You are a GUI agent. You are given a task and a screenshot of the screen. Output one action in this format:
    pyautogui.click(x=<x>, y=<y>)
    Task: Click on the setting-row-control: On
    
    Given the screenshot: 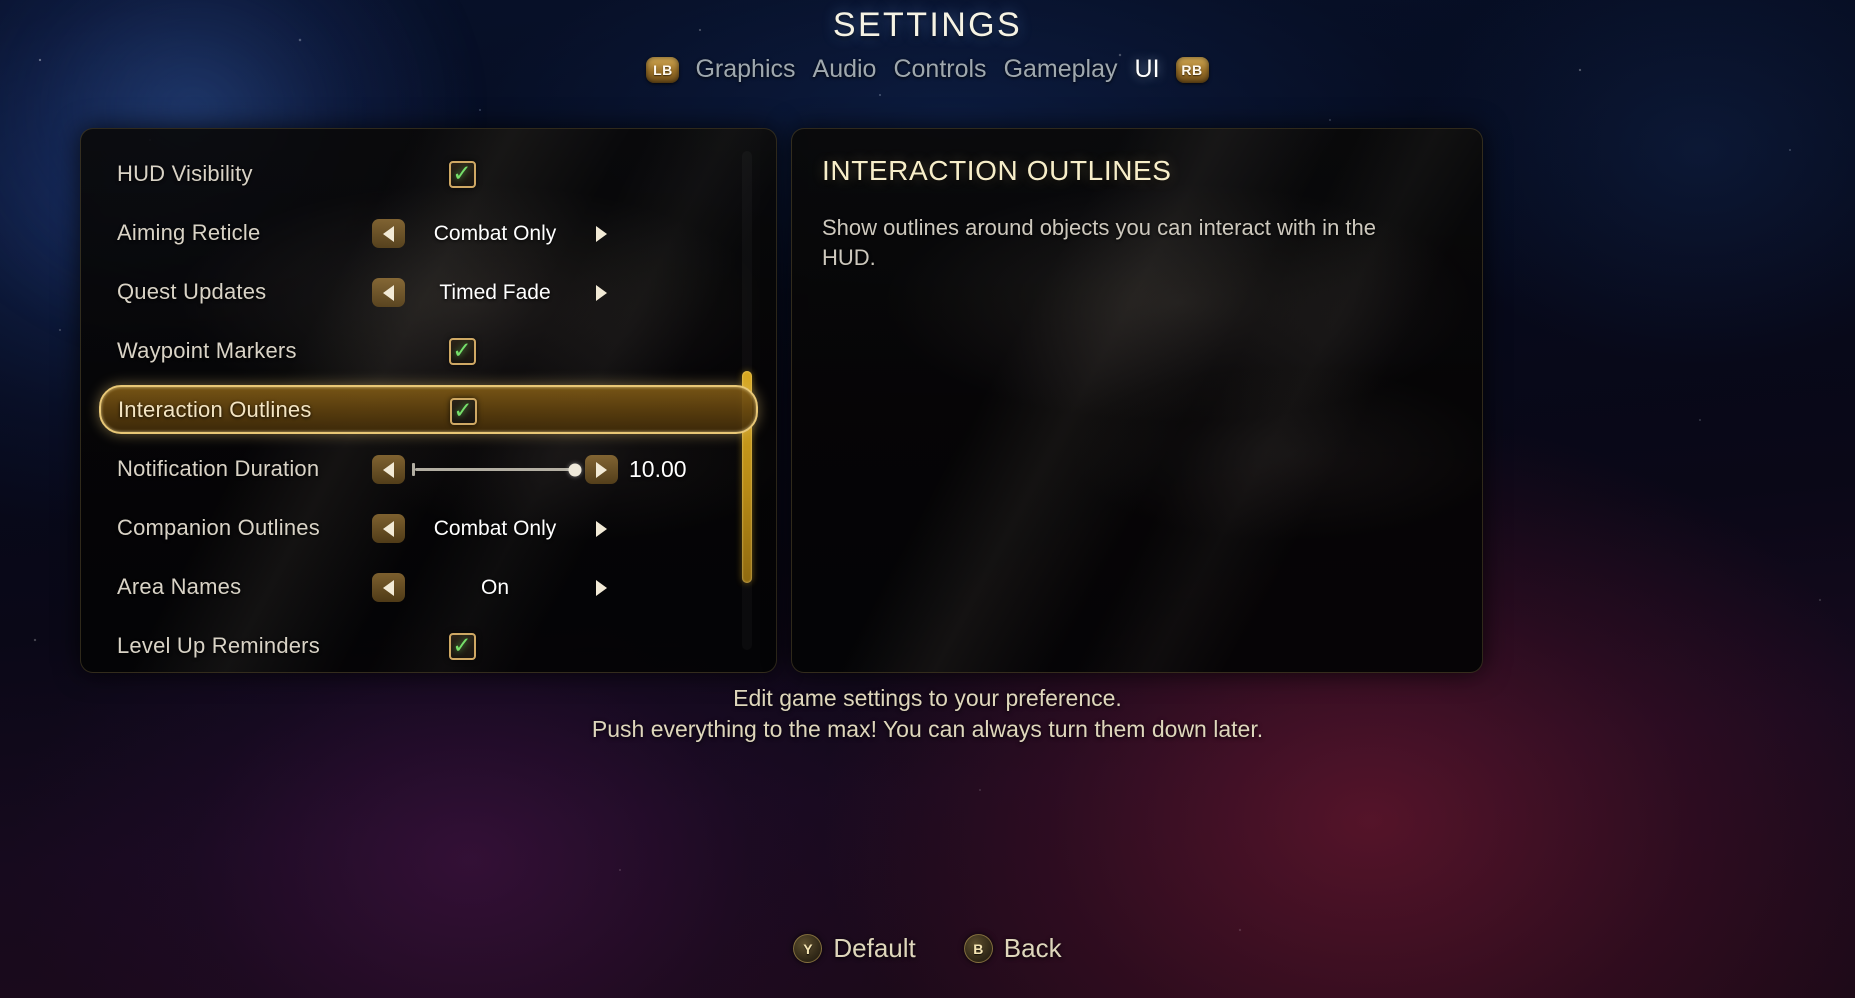 What is the action you would take?
    pyautogui.click(x=495, y=587)
    